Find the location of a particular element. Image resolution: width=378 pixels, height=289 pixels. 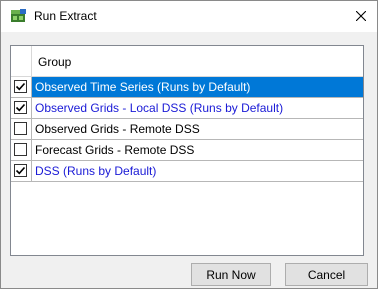

close-button is located at coordinates (361, 16).